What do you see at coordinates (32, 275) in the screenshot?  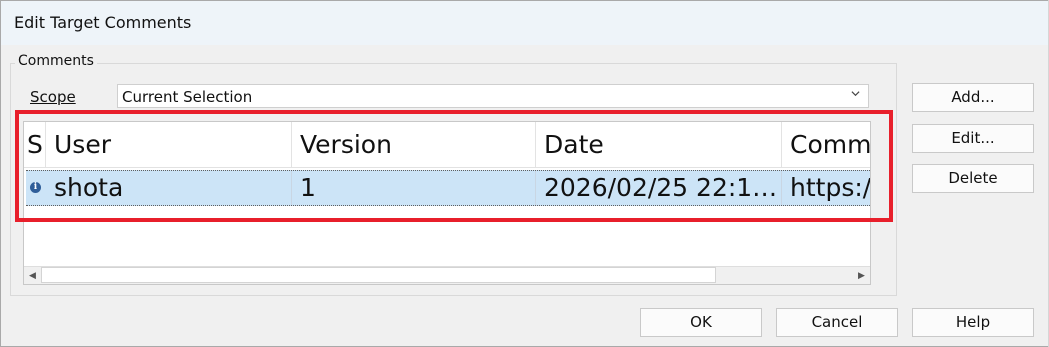 I see `scroll-left-button: ◀` at bounding box center [32, 275].